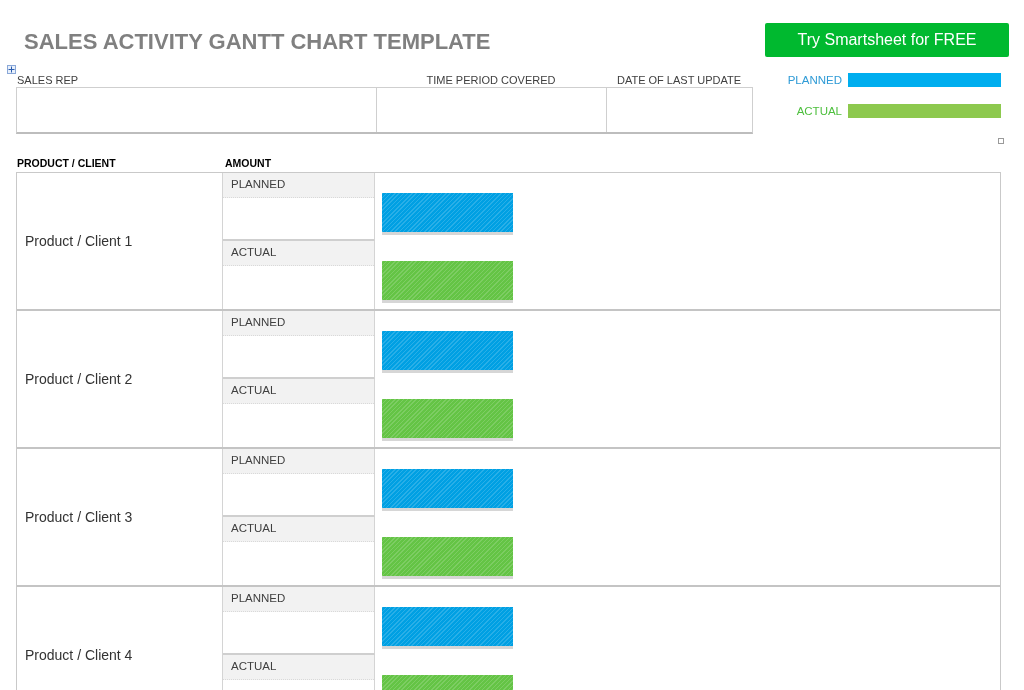  I want to click on column-header: AMOUNT, so click(248, 163).